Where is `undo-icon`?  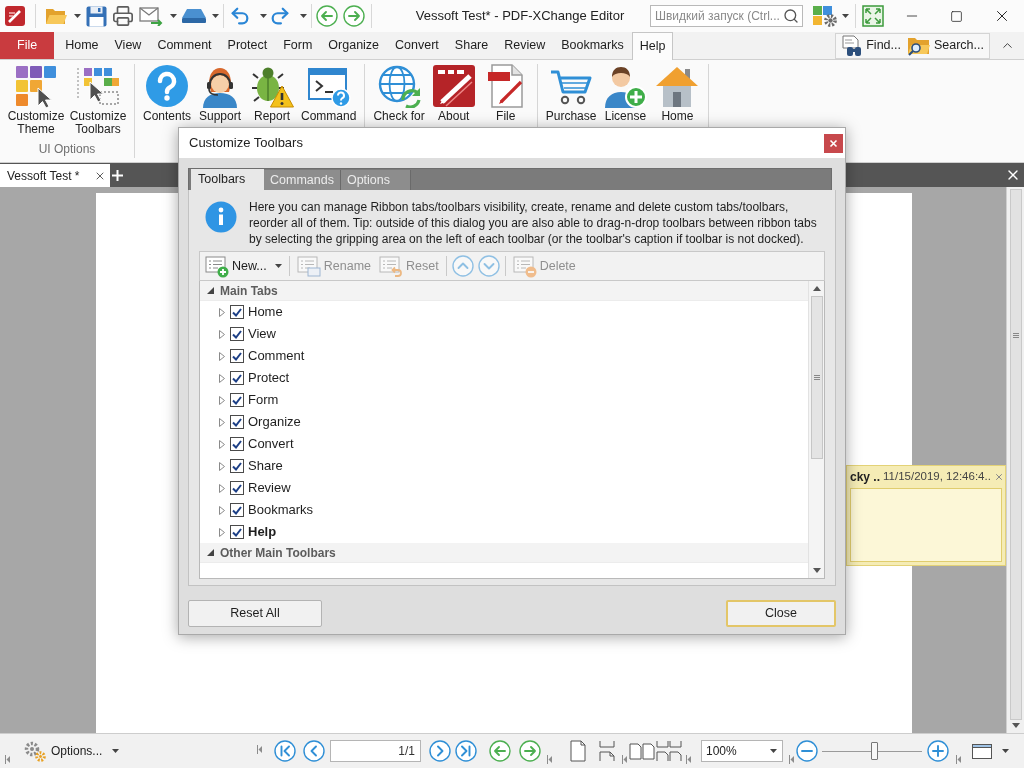 undo-icon is located at coordinates (240, 16).